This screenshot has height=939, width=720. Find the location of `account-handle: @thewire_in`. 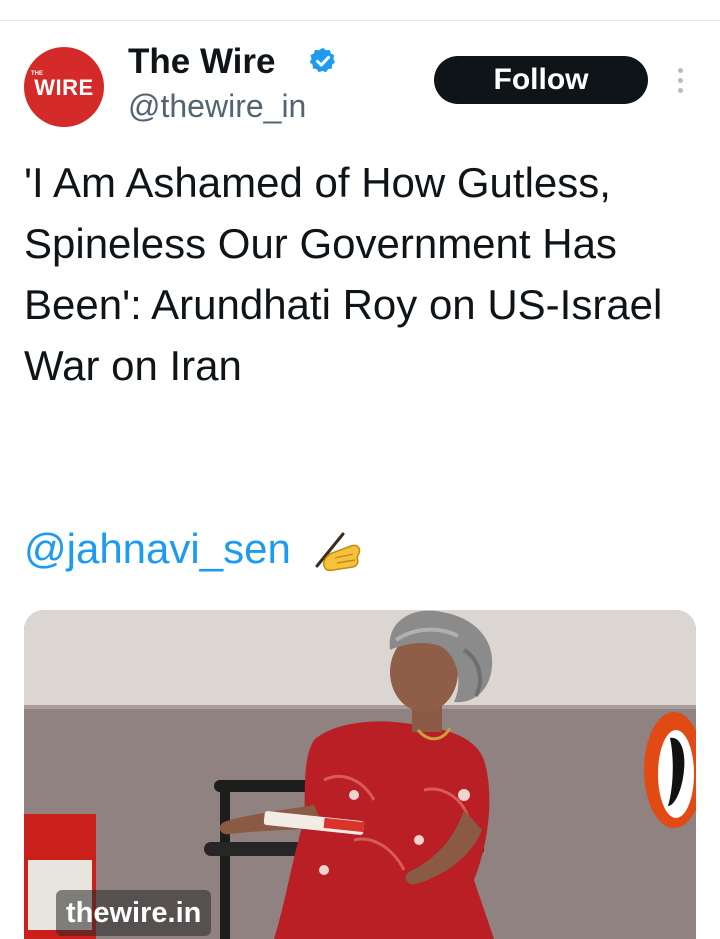

account-handle: @thewire_in is located at coordinates (217, 106).